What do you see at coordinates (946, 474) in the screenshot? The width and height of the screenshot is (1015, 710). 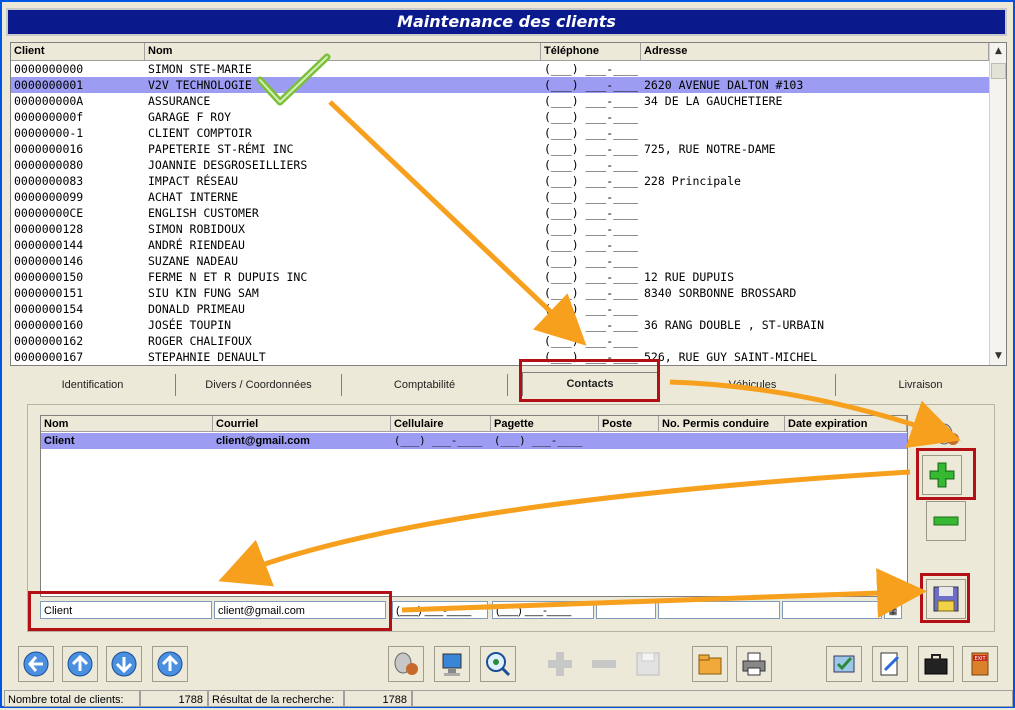 I see `add-button-highlight` at bounding box center [946, 474].